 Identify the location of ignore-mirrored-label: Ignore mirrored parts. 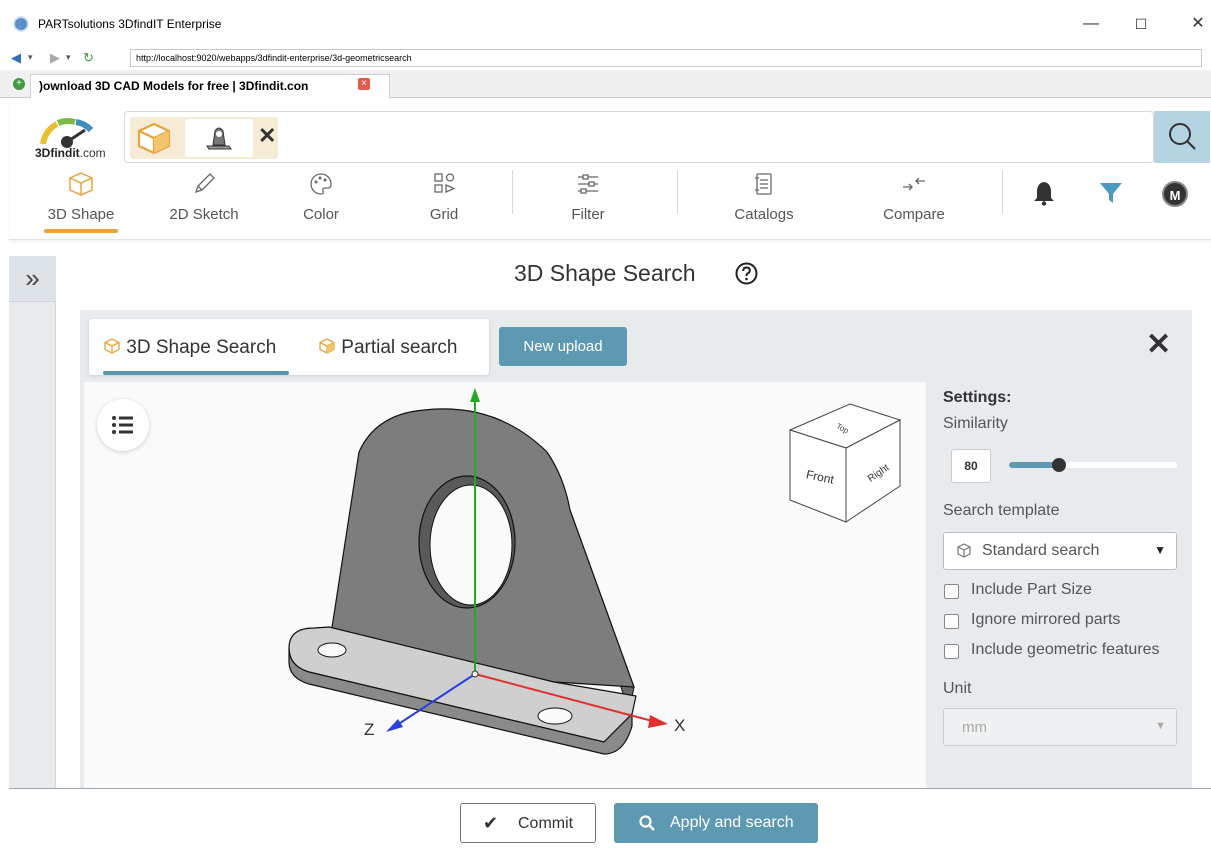
(1045, 620).